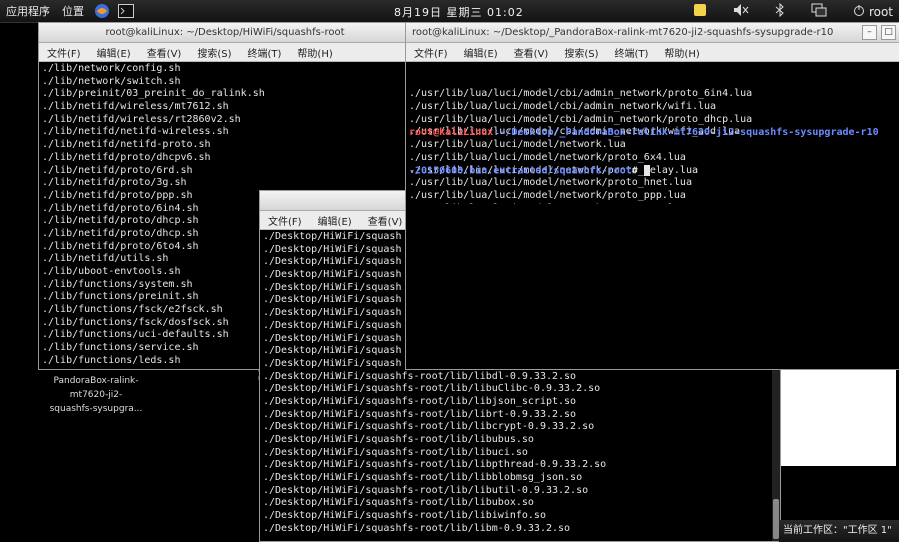 The width and height of the screenshot is (899, 542). Describe the element at coordinates (135, 107) in the screenshot. I see `terminal-line: ./lib/netifd/wireless/mt7612.sh` at that location.